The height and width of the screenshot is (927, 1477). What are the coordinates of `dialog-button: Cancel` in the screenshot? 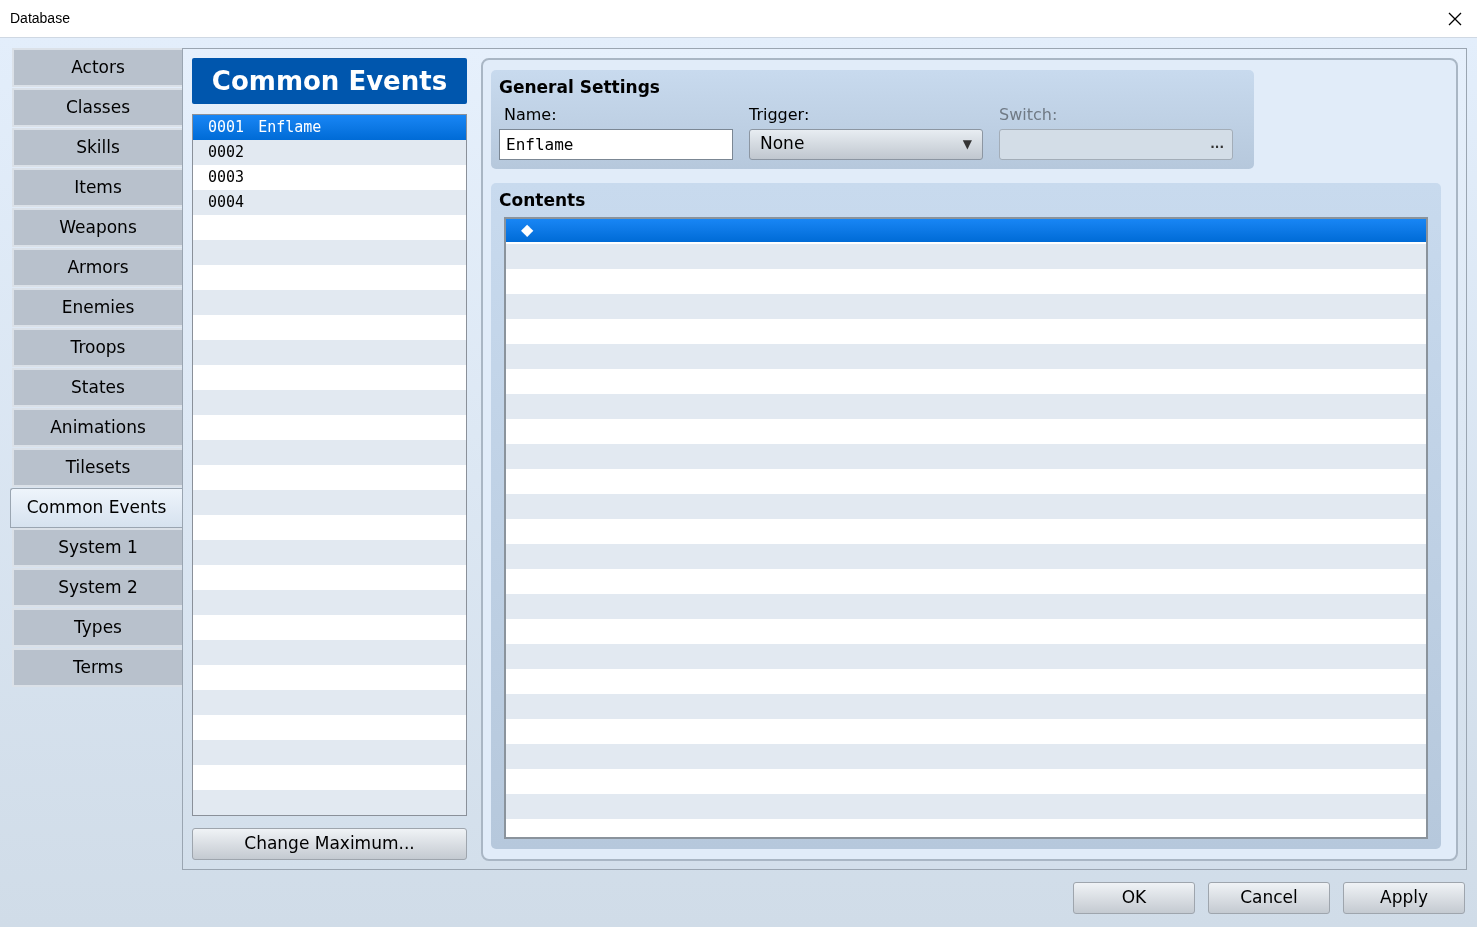 It's located at (1269, 898).